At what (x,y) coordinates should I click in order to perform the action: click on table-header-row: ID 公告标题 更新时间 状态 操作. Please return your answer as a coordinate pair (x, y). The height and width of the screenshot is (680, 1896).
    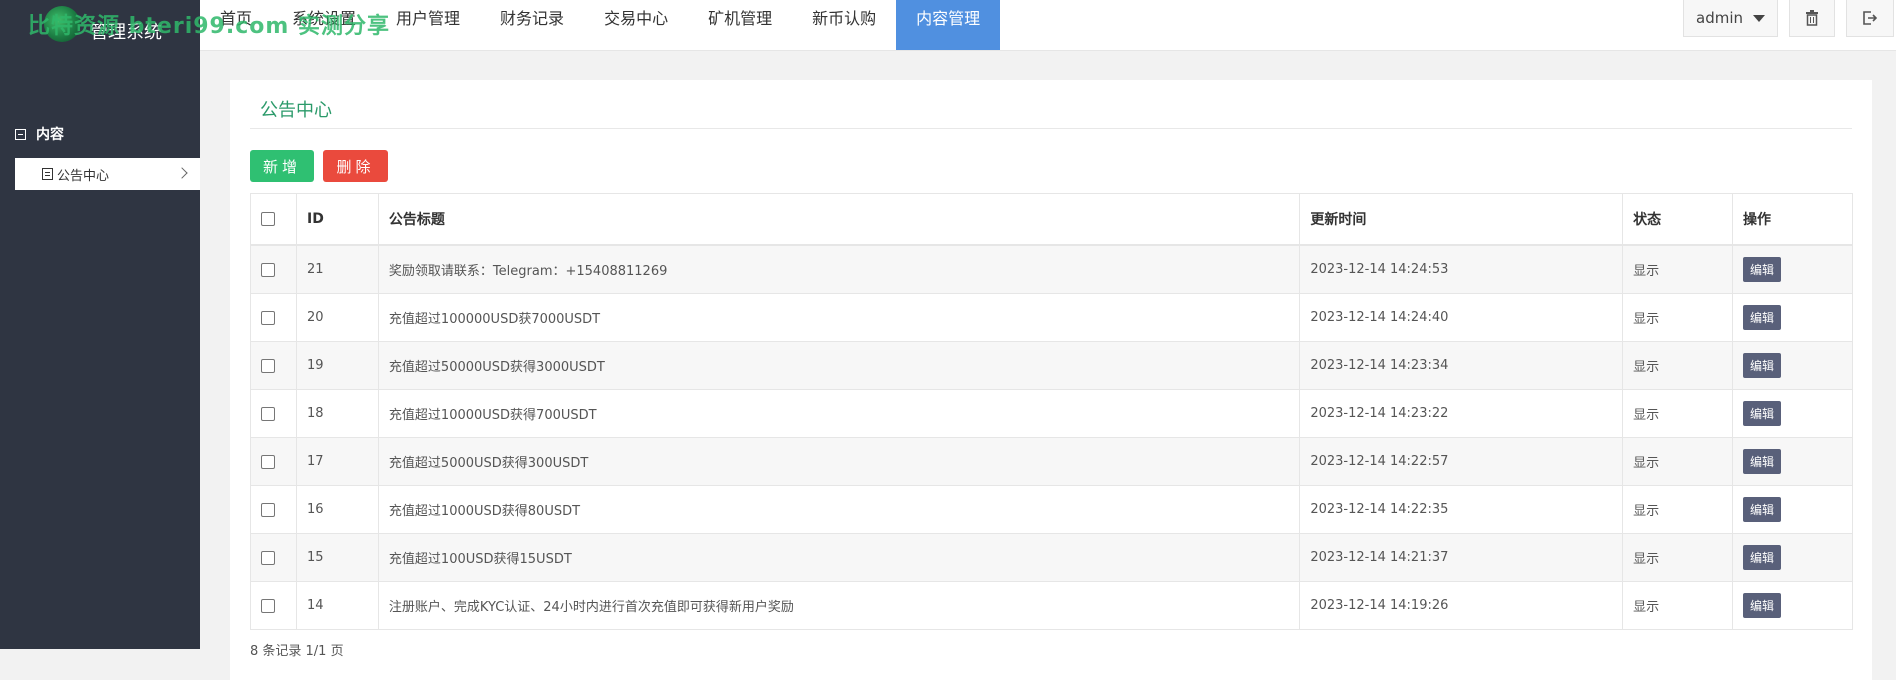
    Looking at the image, I should click on (1051, 219).